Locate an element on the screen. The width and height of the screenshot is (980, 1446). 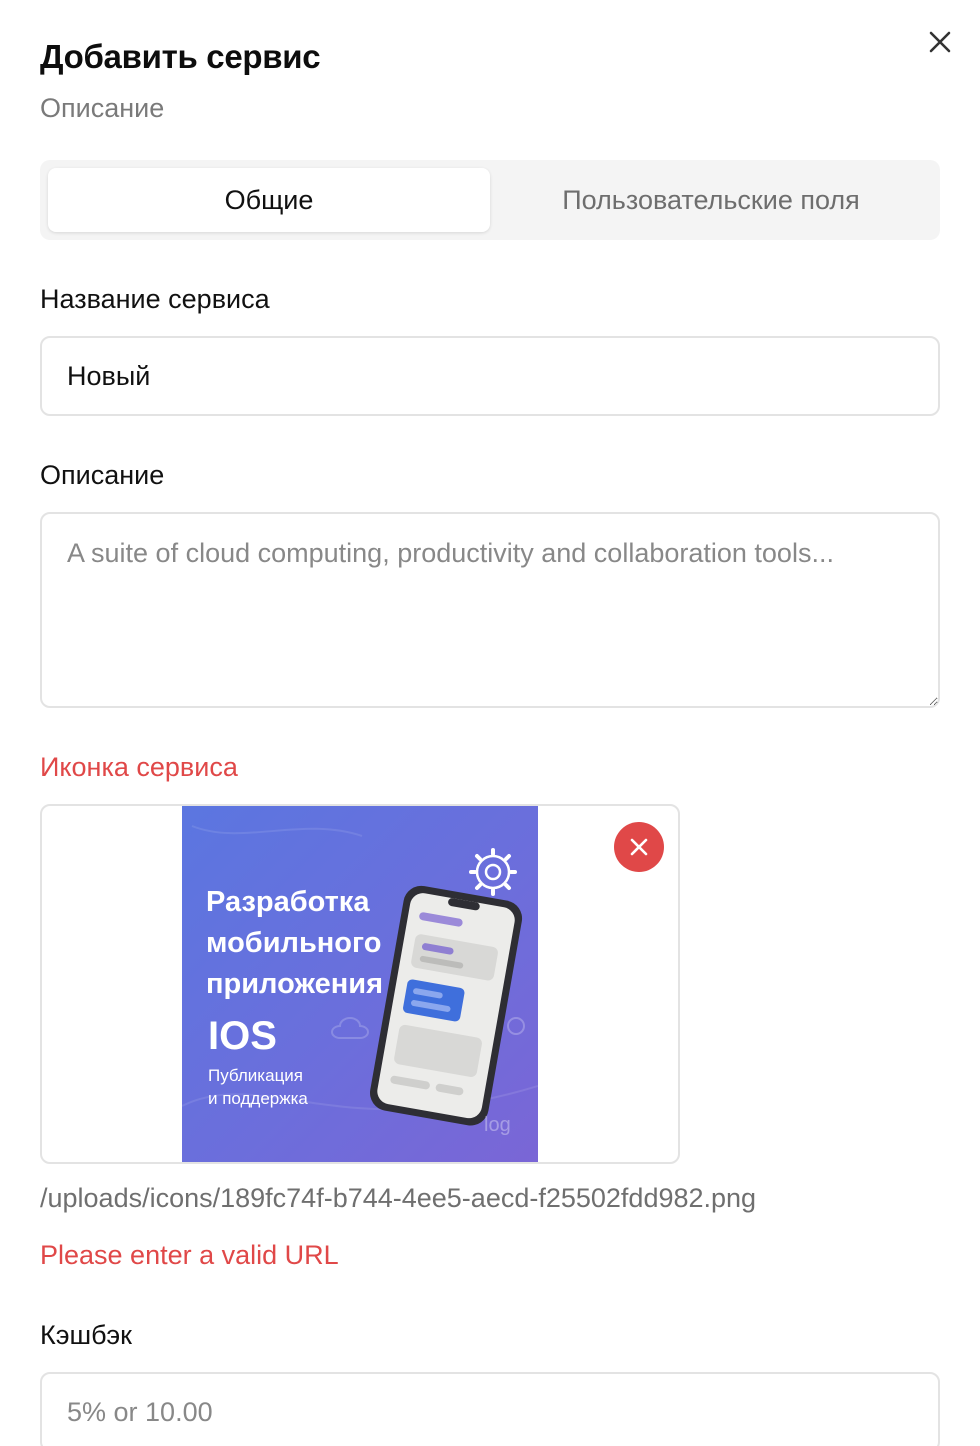
service-icon-label: Иконка сервиса is located at coordinates (139, 767).